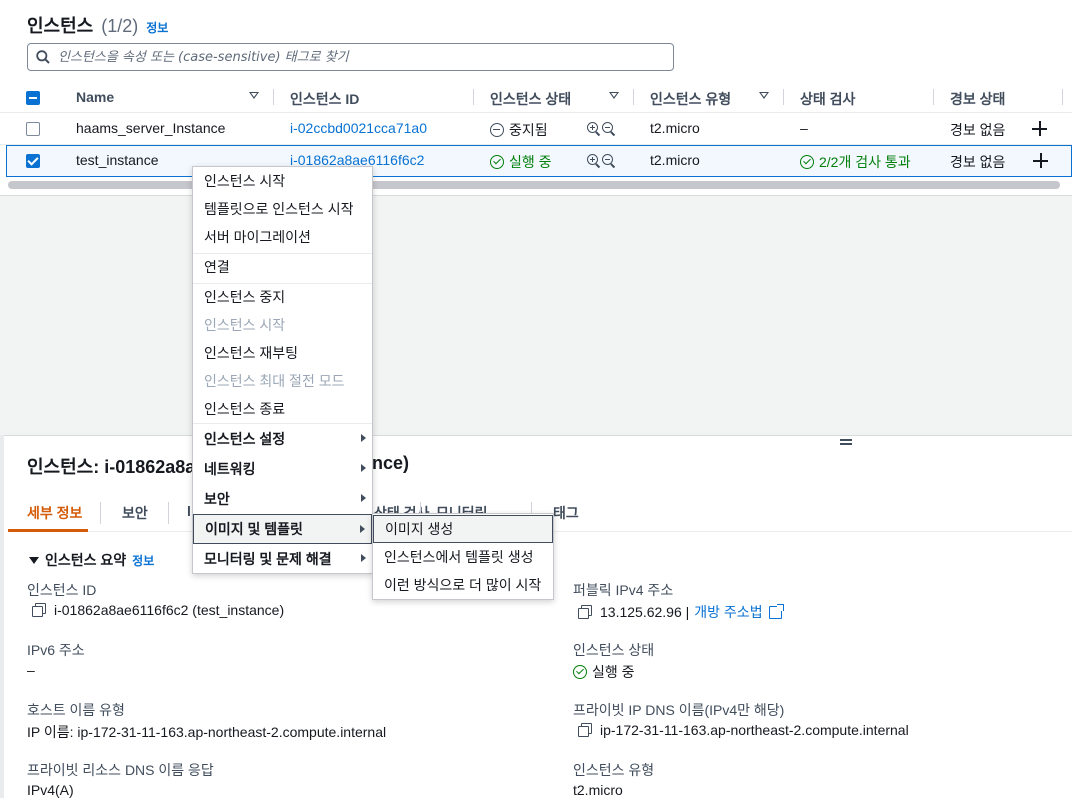  I want to click on instance-name: haams_server_Instance, so click(151, 128).